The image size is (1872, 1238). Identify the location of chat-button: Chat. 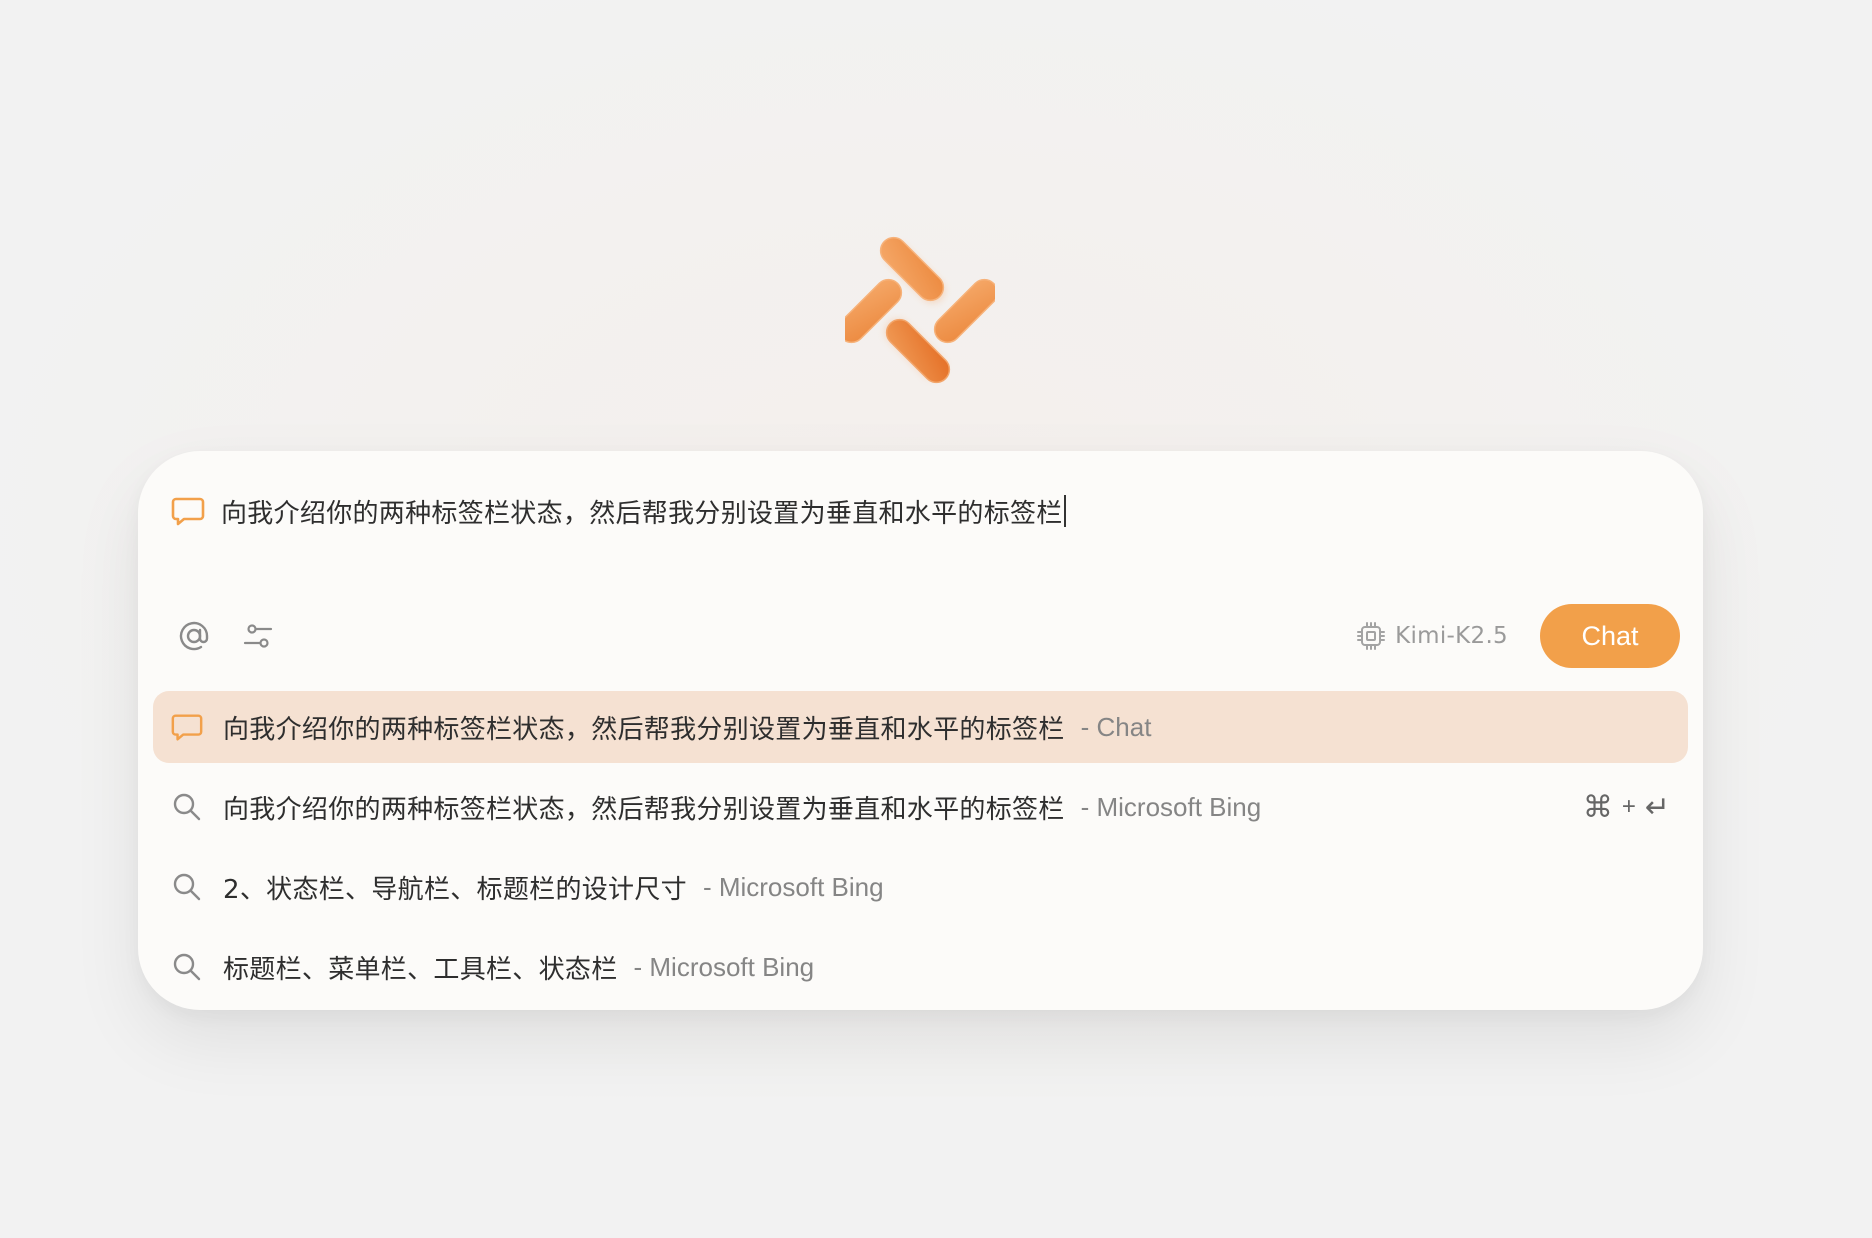
(1610, 636).